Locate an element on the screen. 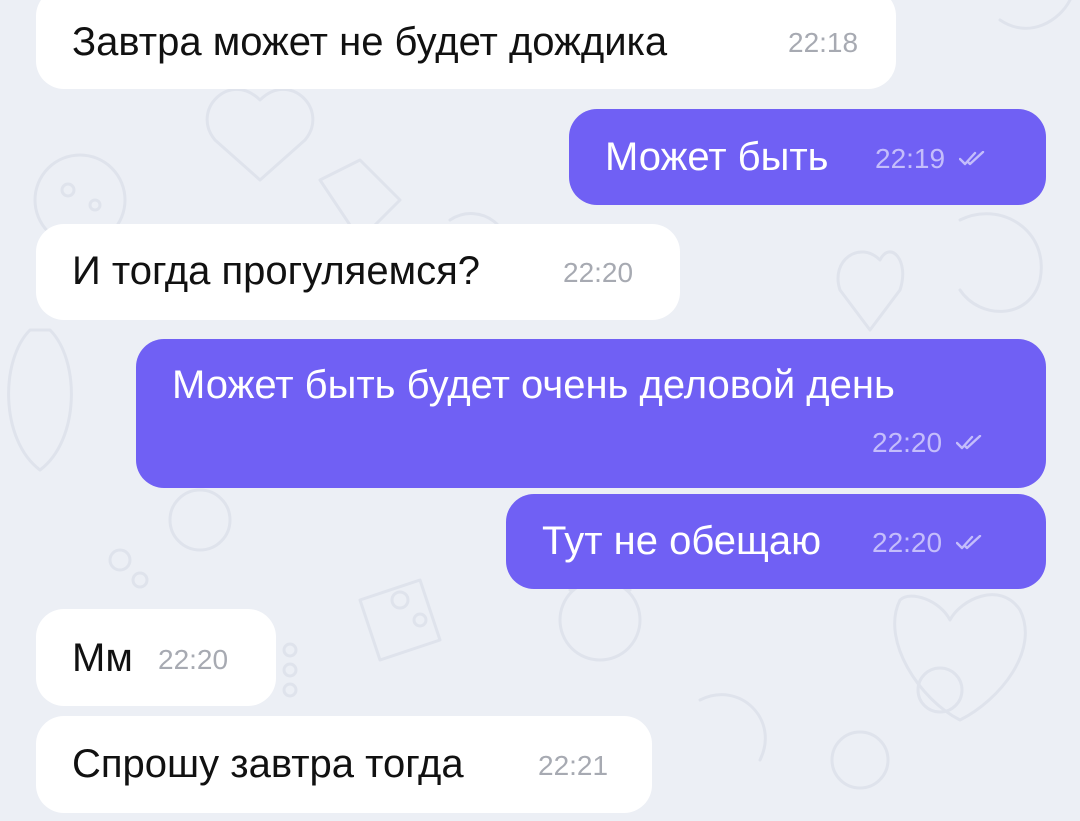  message-time: 22:18 is located at coordinates (823, 43).